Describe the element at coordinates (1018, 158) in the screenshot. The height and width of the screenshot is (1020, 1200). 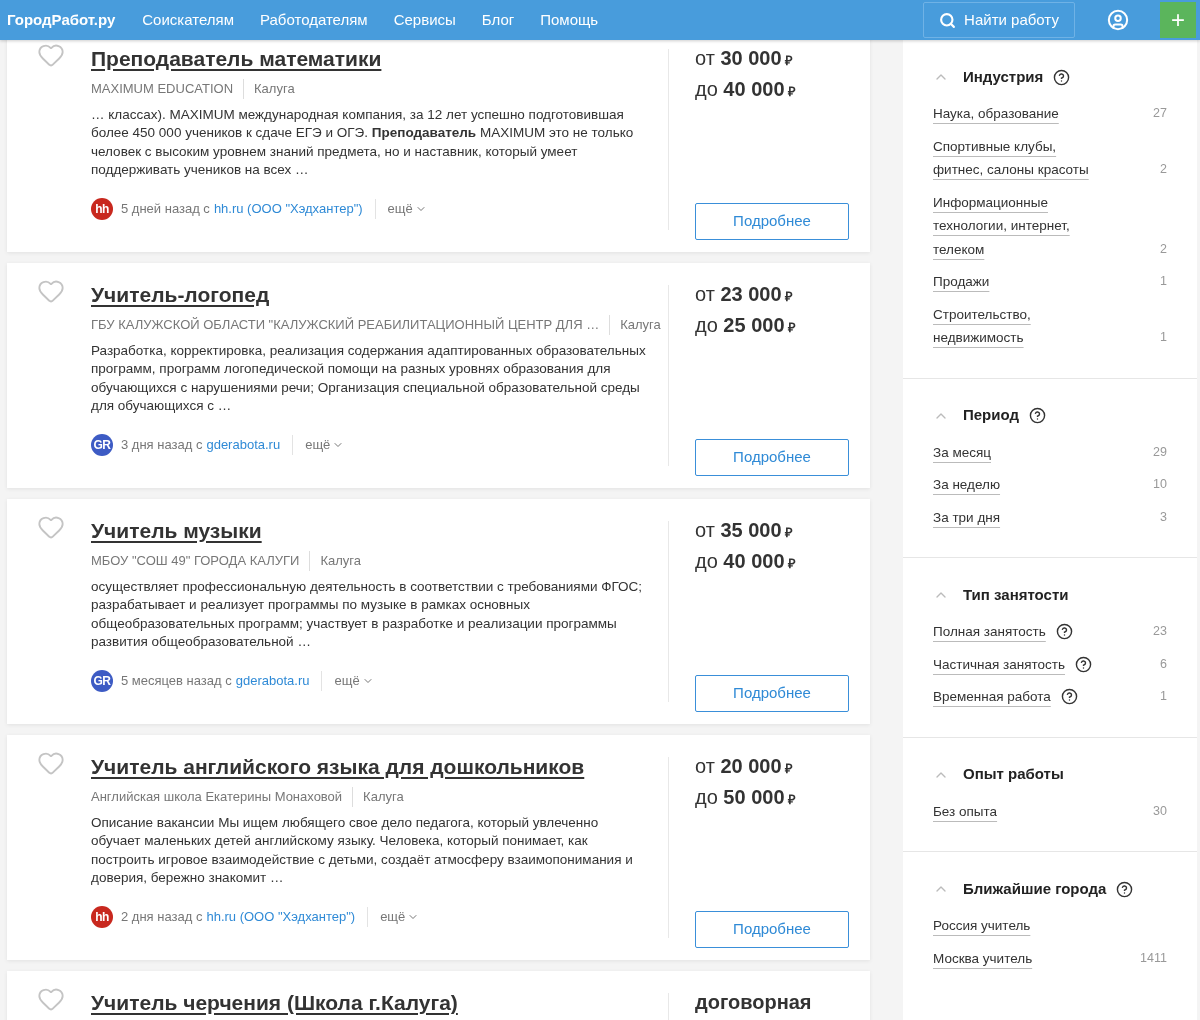
I see `filter-option: Спортивные клубы, фитнес, салоны красоты` at that location.